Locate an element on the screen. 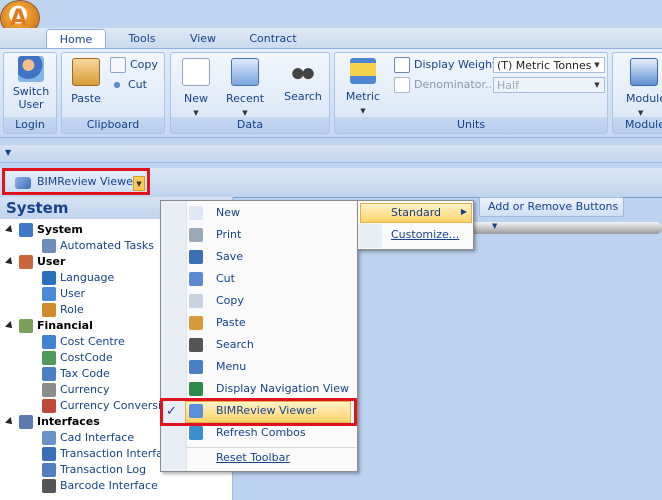  tree-category: Financial is located at coordinates (49, 326).